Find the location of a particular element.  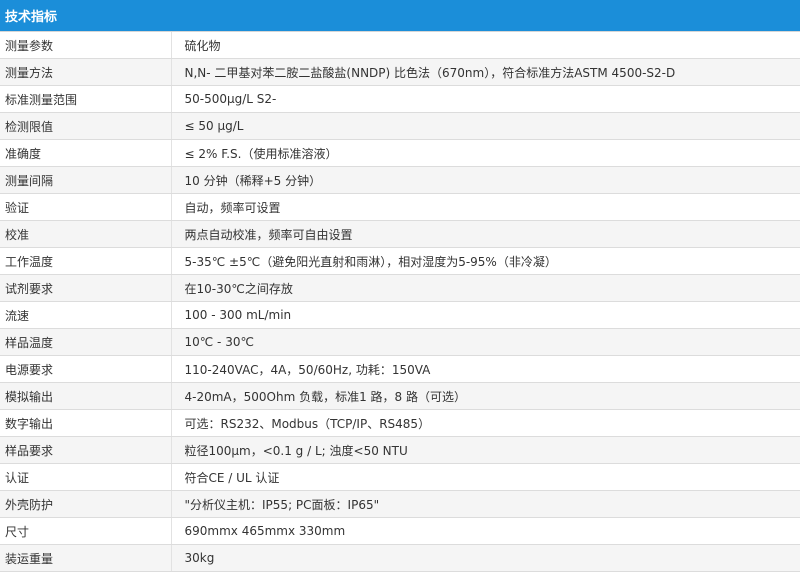

table-header-title: 技术指标 is located at coordinates (400, 16).